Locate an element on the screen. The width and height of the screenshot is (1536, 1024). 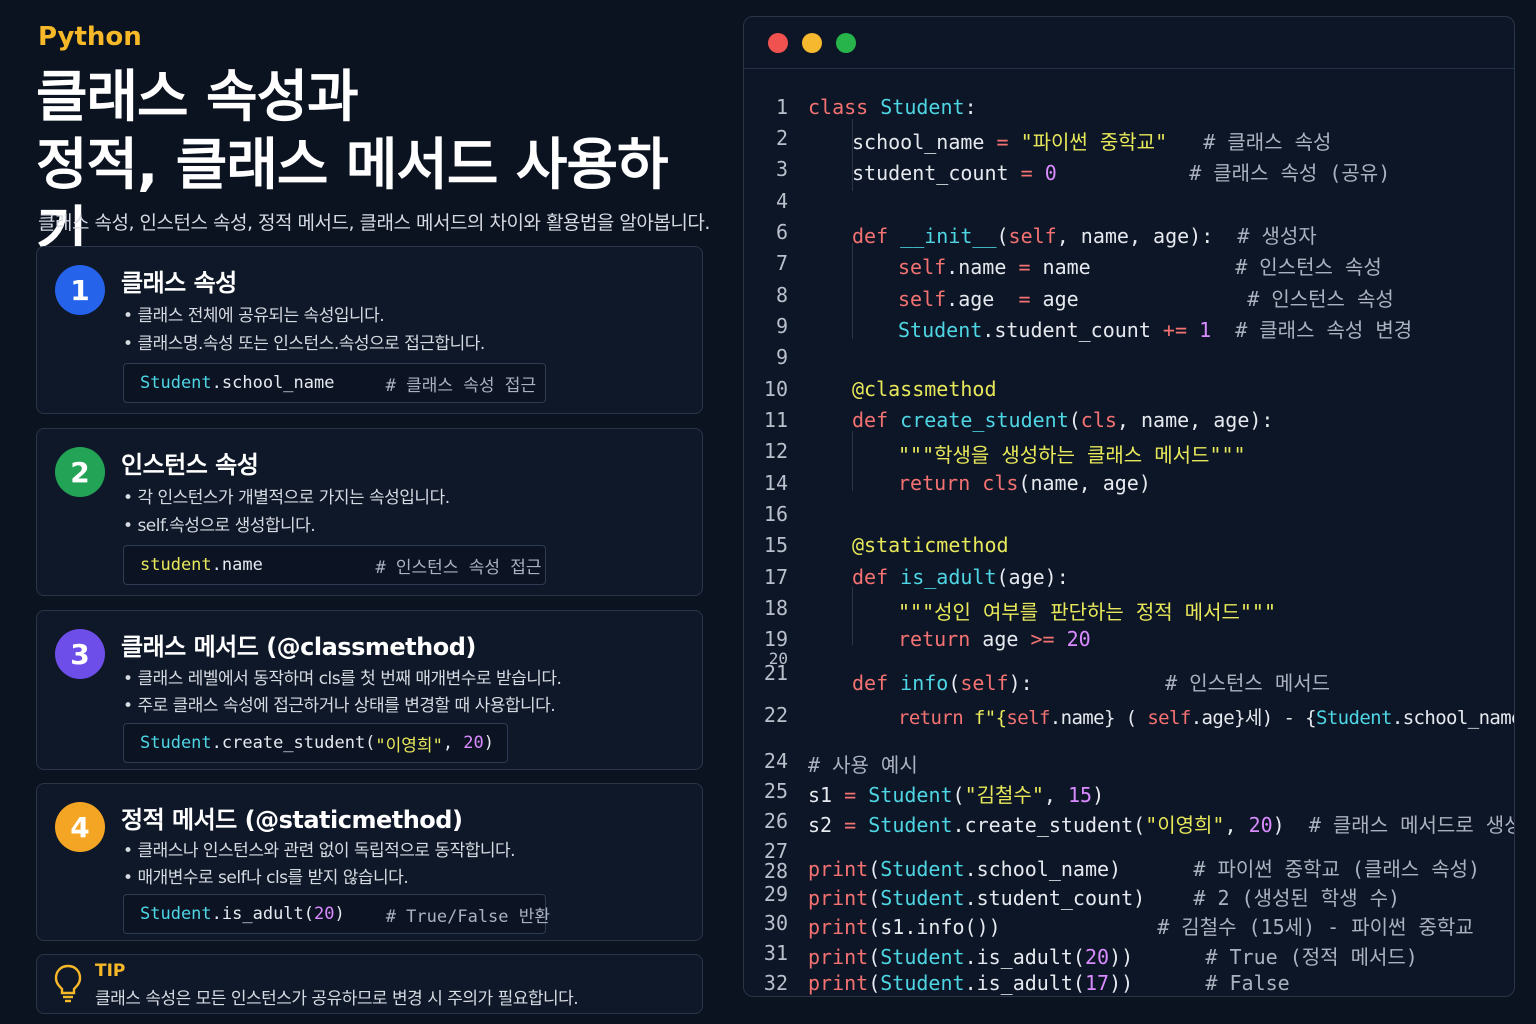
code-example: Student .is_adult(20) # True/False 반환 is located at coordinates (336, 914).